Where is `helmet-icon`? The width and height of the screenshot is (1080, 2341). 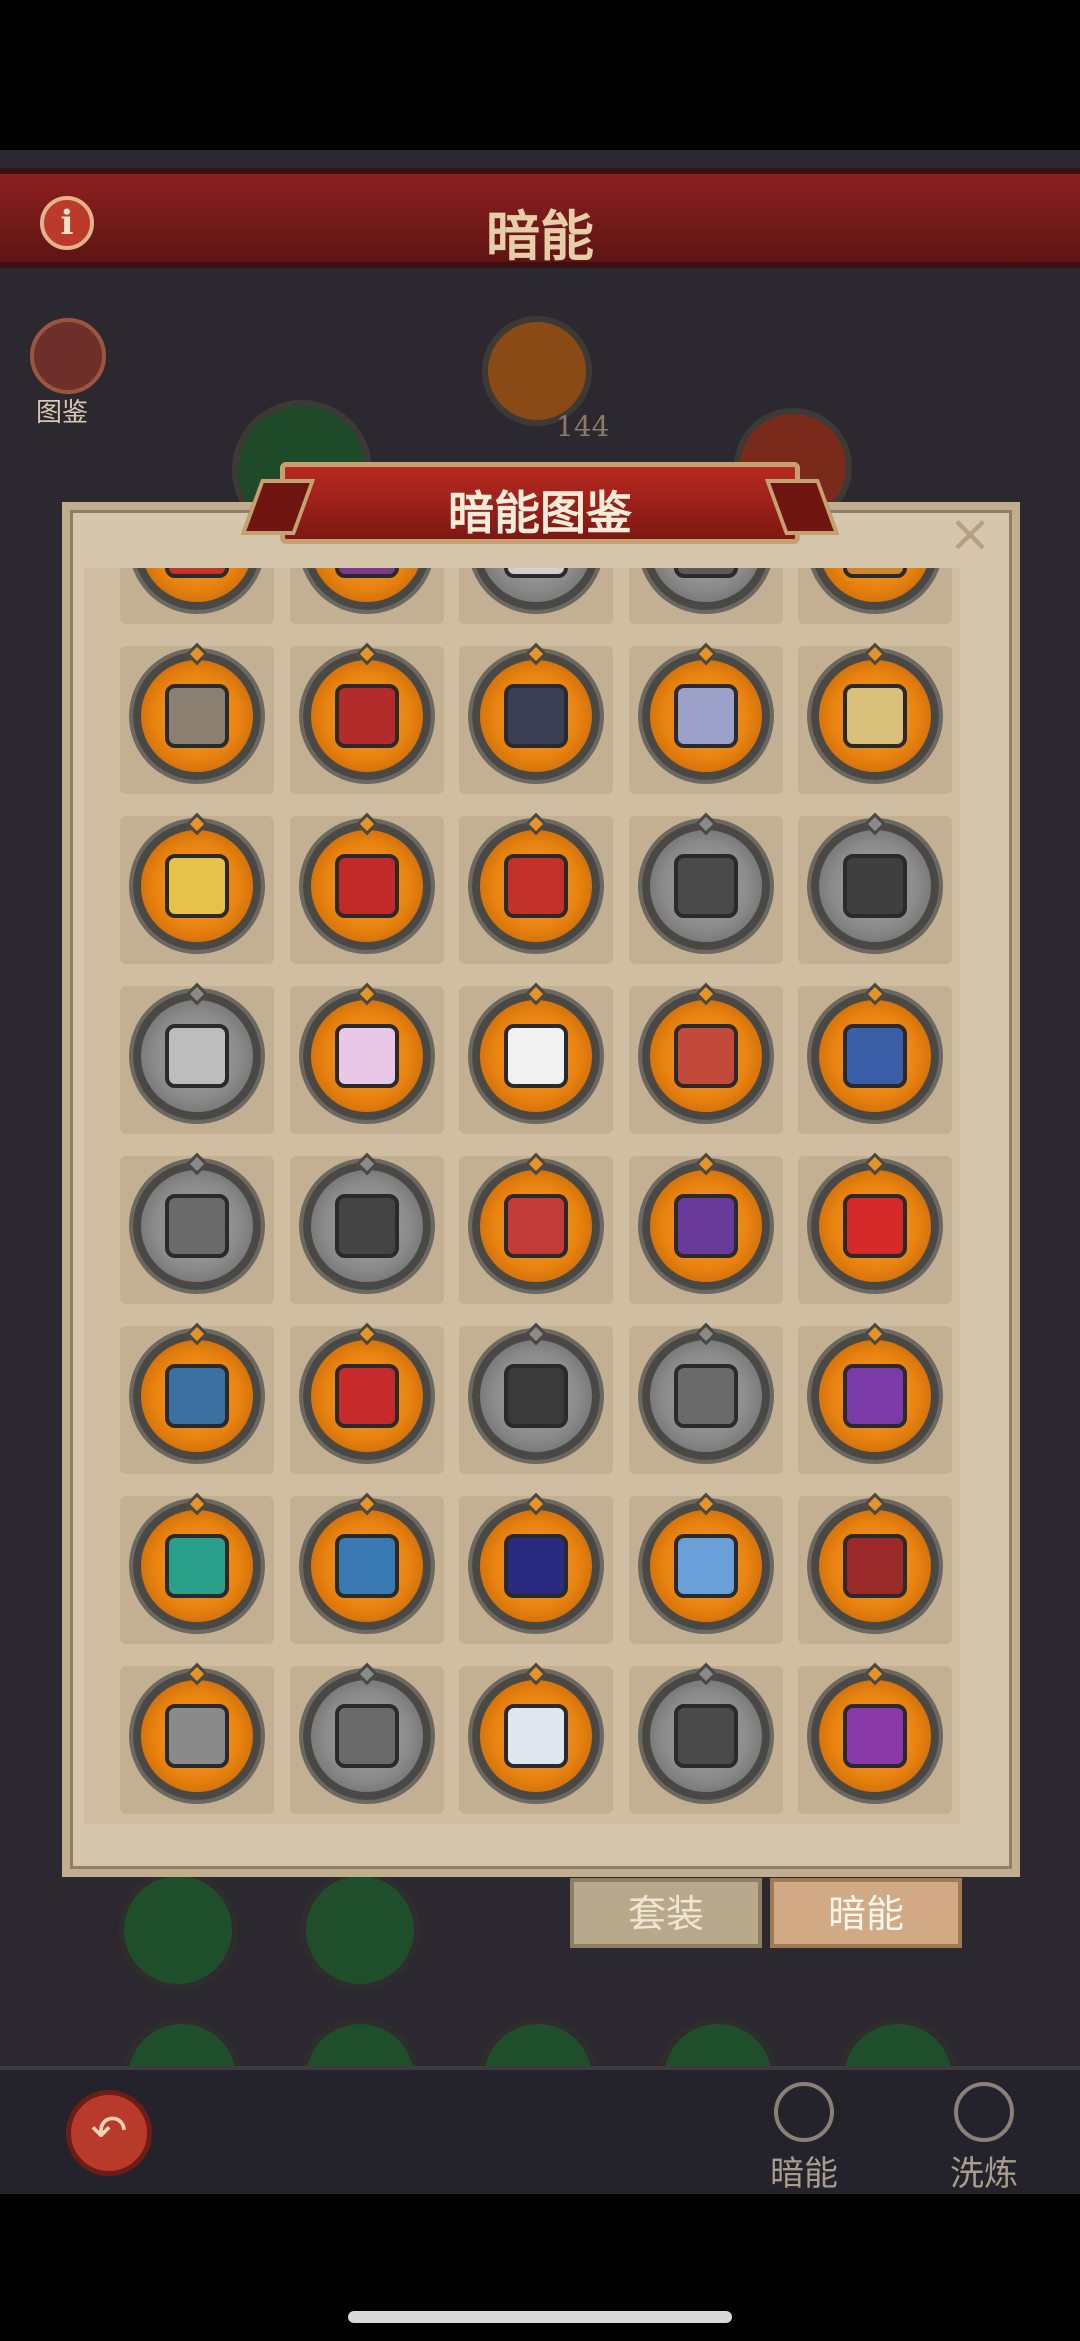 helmet-icon is located at coordinates (536, 716).